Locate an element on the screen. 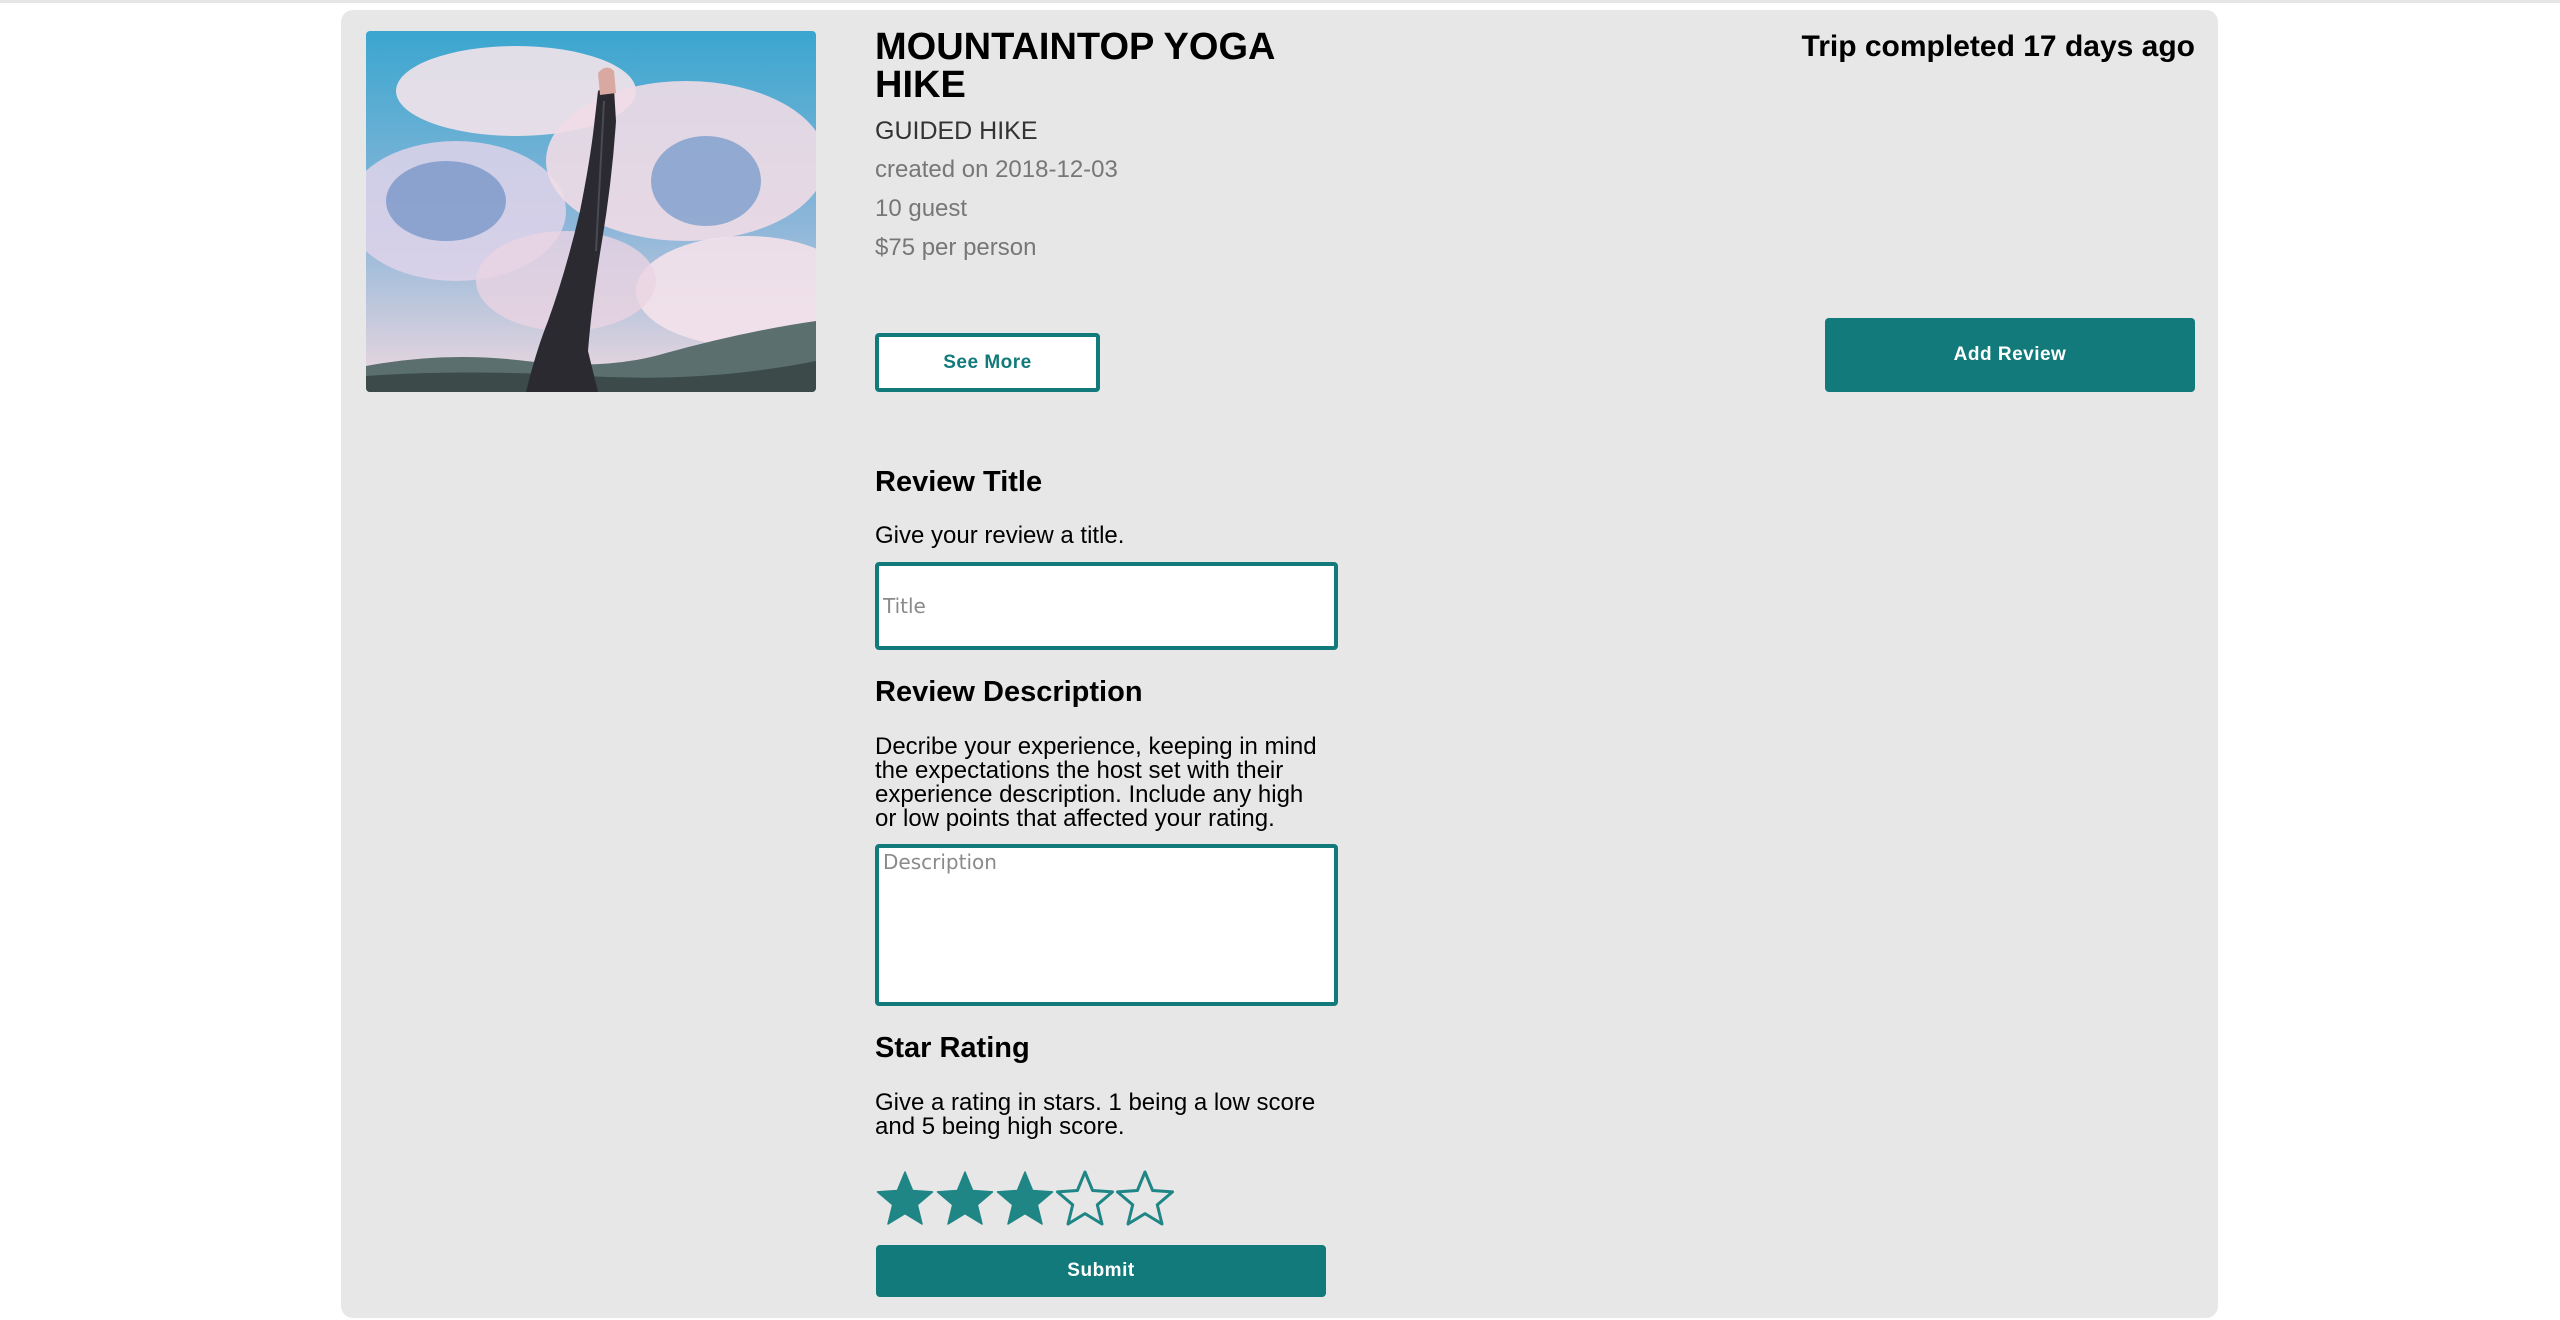  trip-type: GUIDED HIKE is located at coordinates (956, 131).